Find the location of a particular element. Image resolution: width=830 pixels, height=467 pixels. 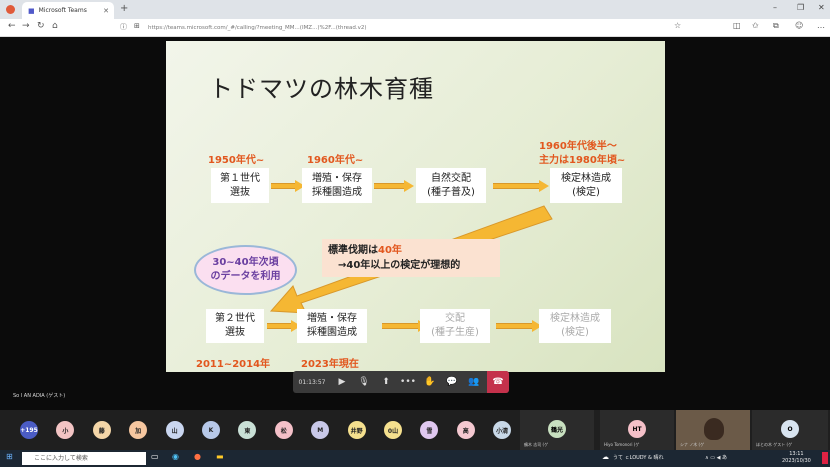

participant-tile-avatar: O is located at coordinates (790, 429).